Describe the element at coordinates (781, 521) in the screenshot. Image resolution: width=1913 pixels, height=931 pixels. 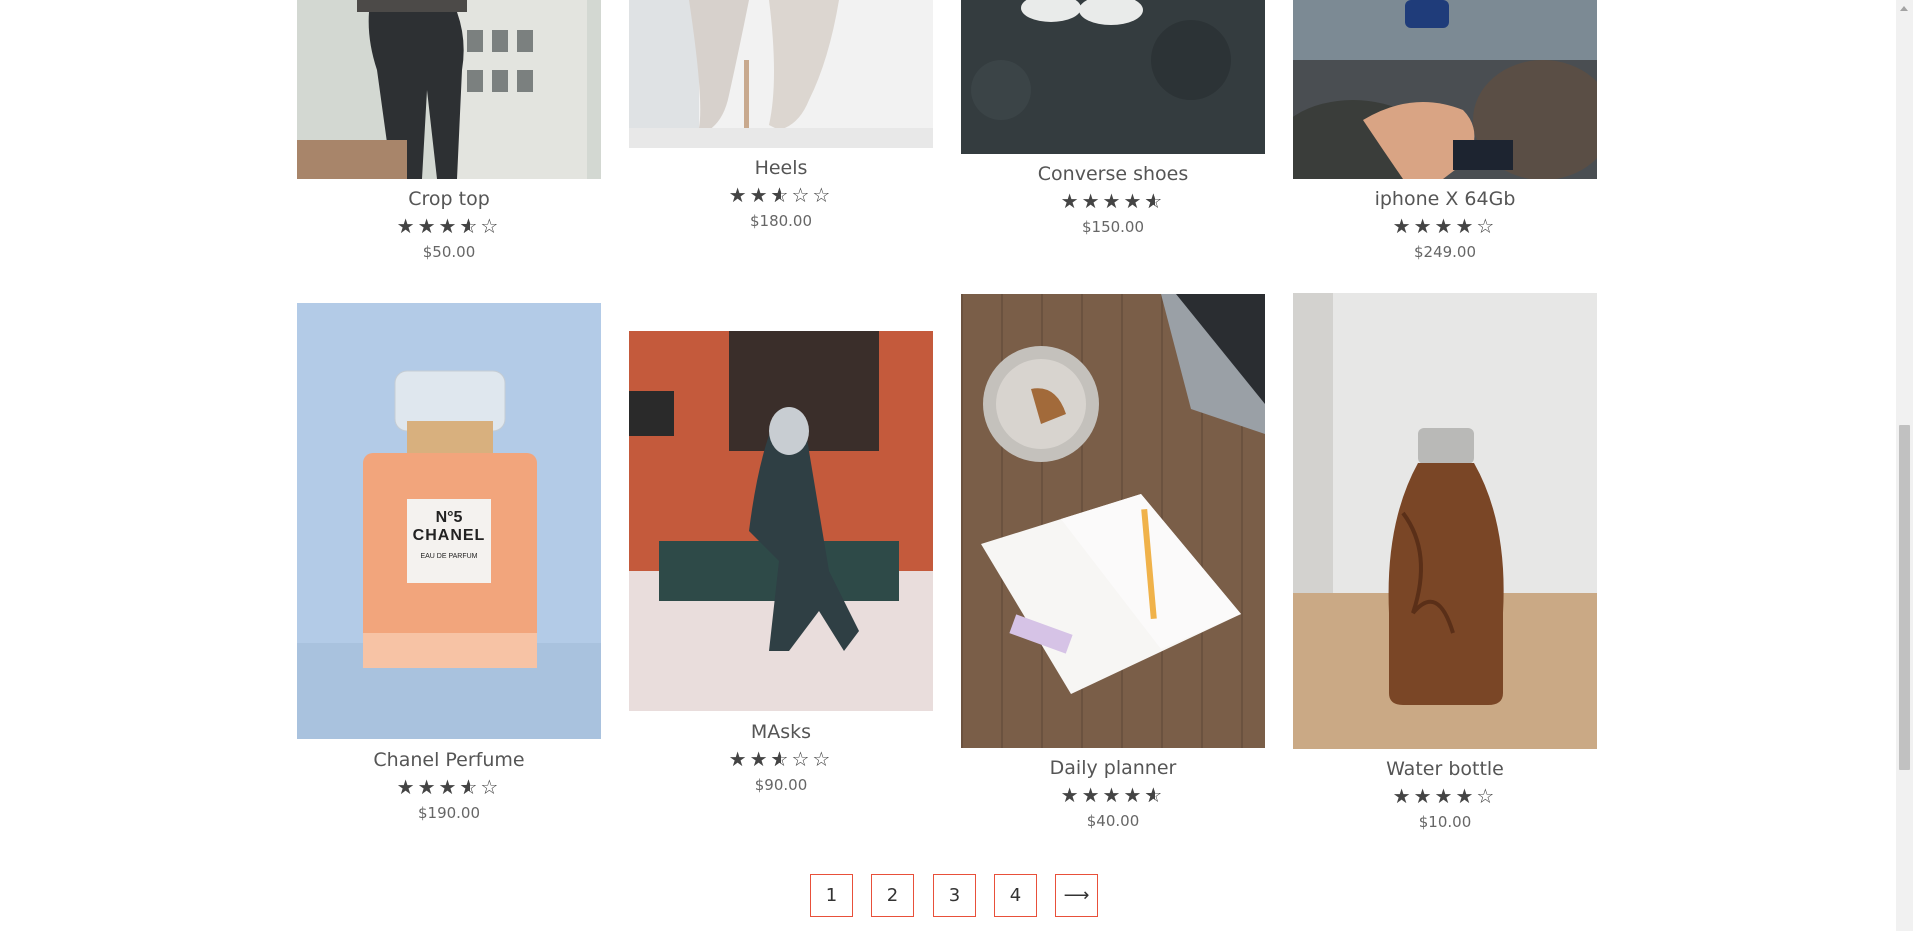
I see `masks-statue-image` at that location.